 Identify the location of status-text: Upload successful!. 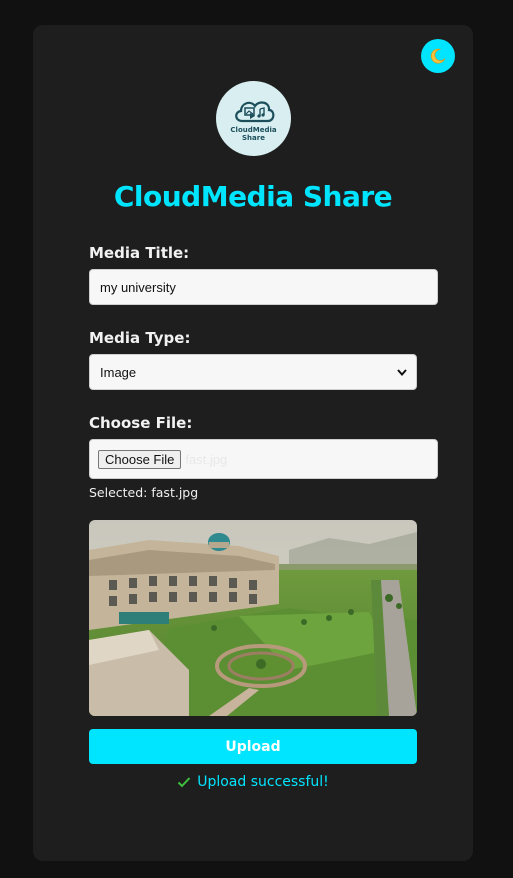
(263, 782).